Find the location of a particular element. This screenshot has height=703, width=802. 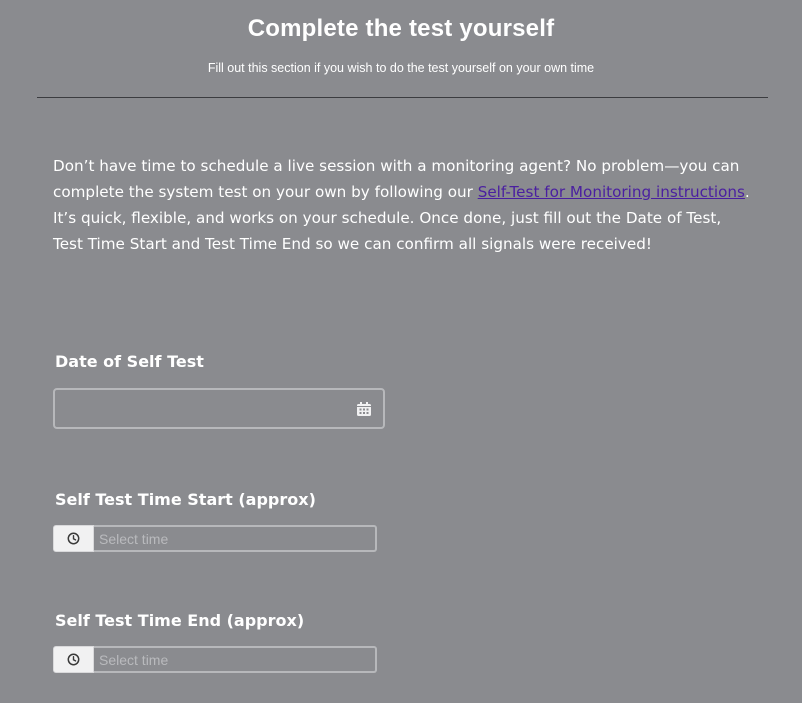

self-test-instructions-link: Self-Test for Monitoring instructions is located at coordinates (611, 192).